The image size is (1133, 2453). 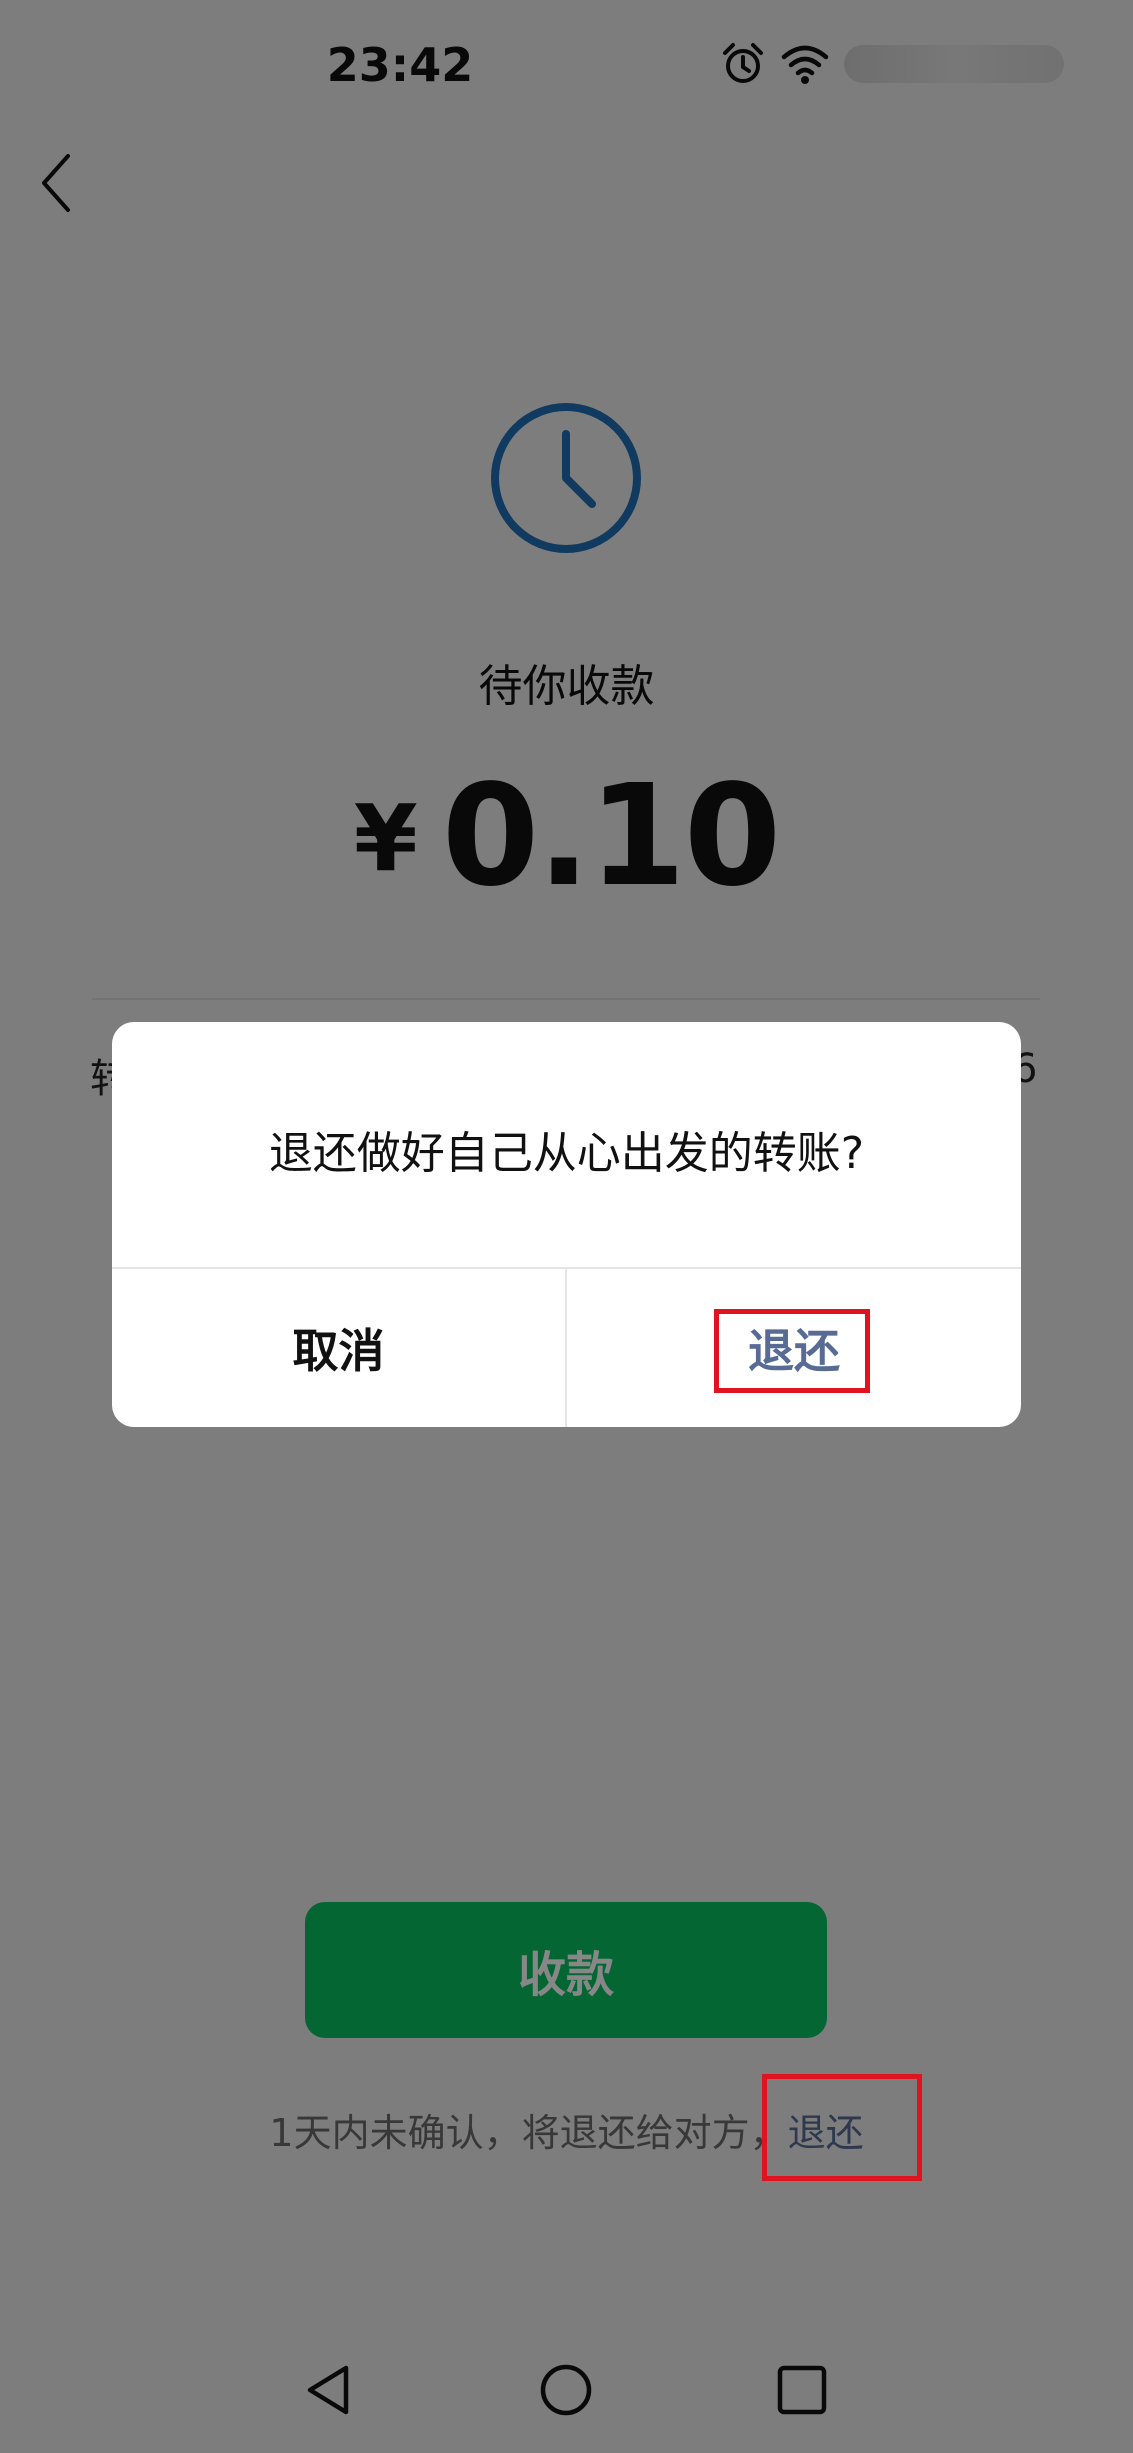 What do you see at coordinates (566, 1153) in the screenshot?
I see `dialog-title: 退还做好自己从心出发的转账?` at bounding box center [566, 1153].